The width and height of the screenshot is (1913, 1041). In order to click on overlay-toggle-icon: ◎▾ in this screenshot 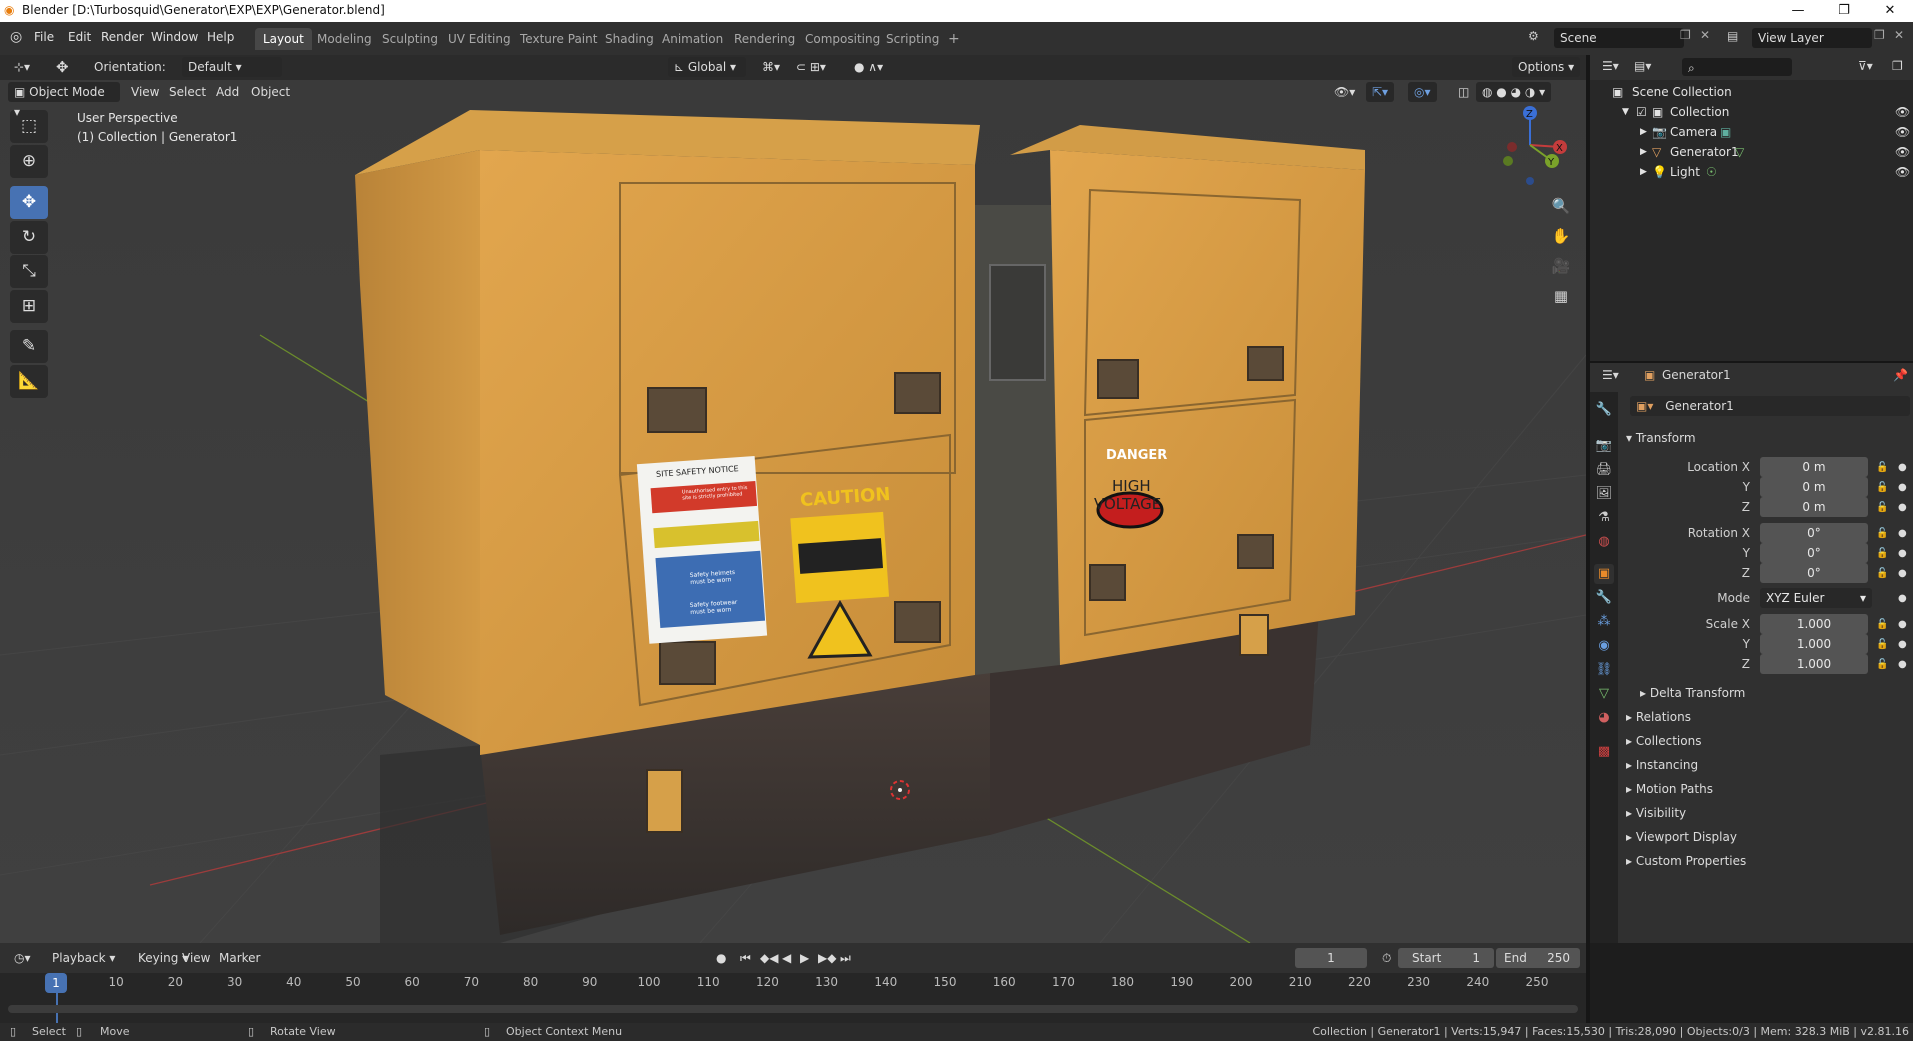, I will do `click(1422, 92)`.